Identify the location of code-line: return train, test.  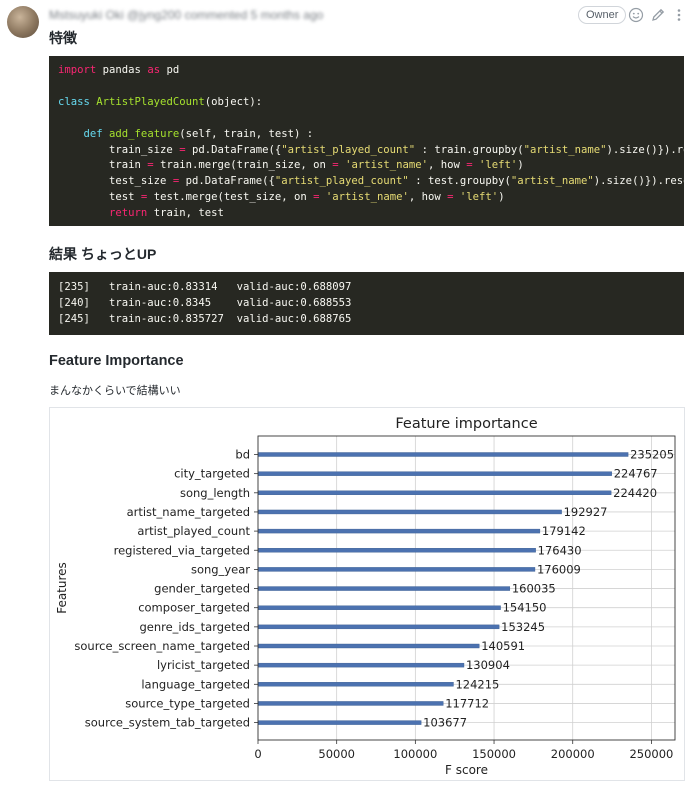
(166, 213).